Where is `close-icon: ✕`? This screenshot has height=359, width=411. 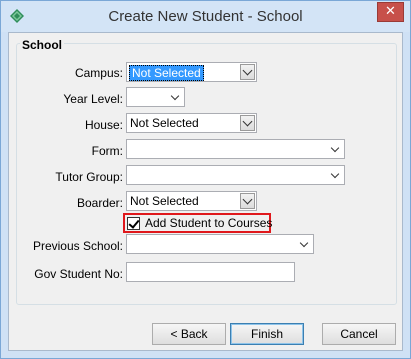 close-icon: ✕ is located at coordinates (390, 11).